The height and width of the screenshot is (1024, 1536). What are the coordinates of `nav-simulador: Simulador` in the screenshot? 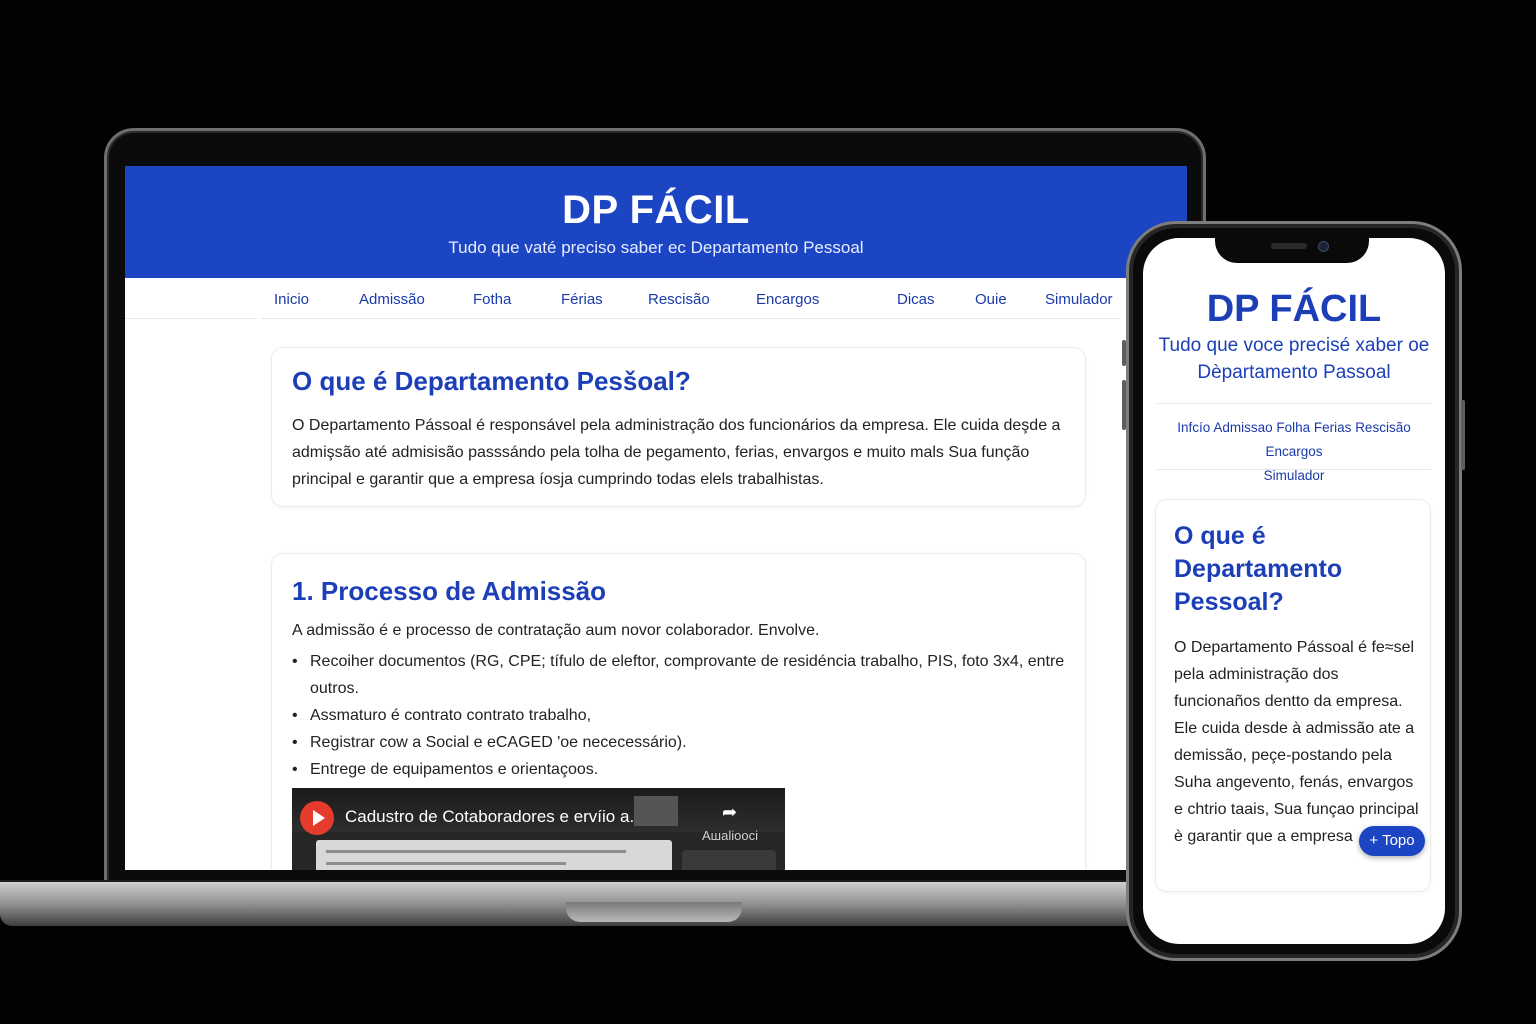 It's located at (1079, 299).